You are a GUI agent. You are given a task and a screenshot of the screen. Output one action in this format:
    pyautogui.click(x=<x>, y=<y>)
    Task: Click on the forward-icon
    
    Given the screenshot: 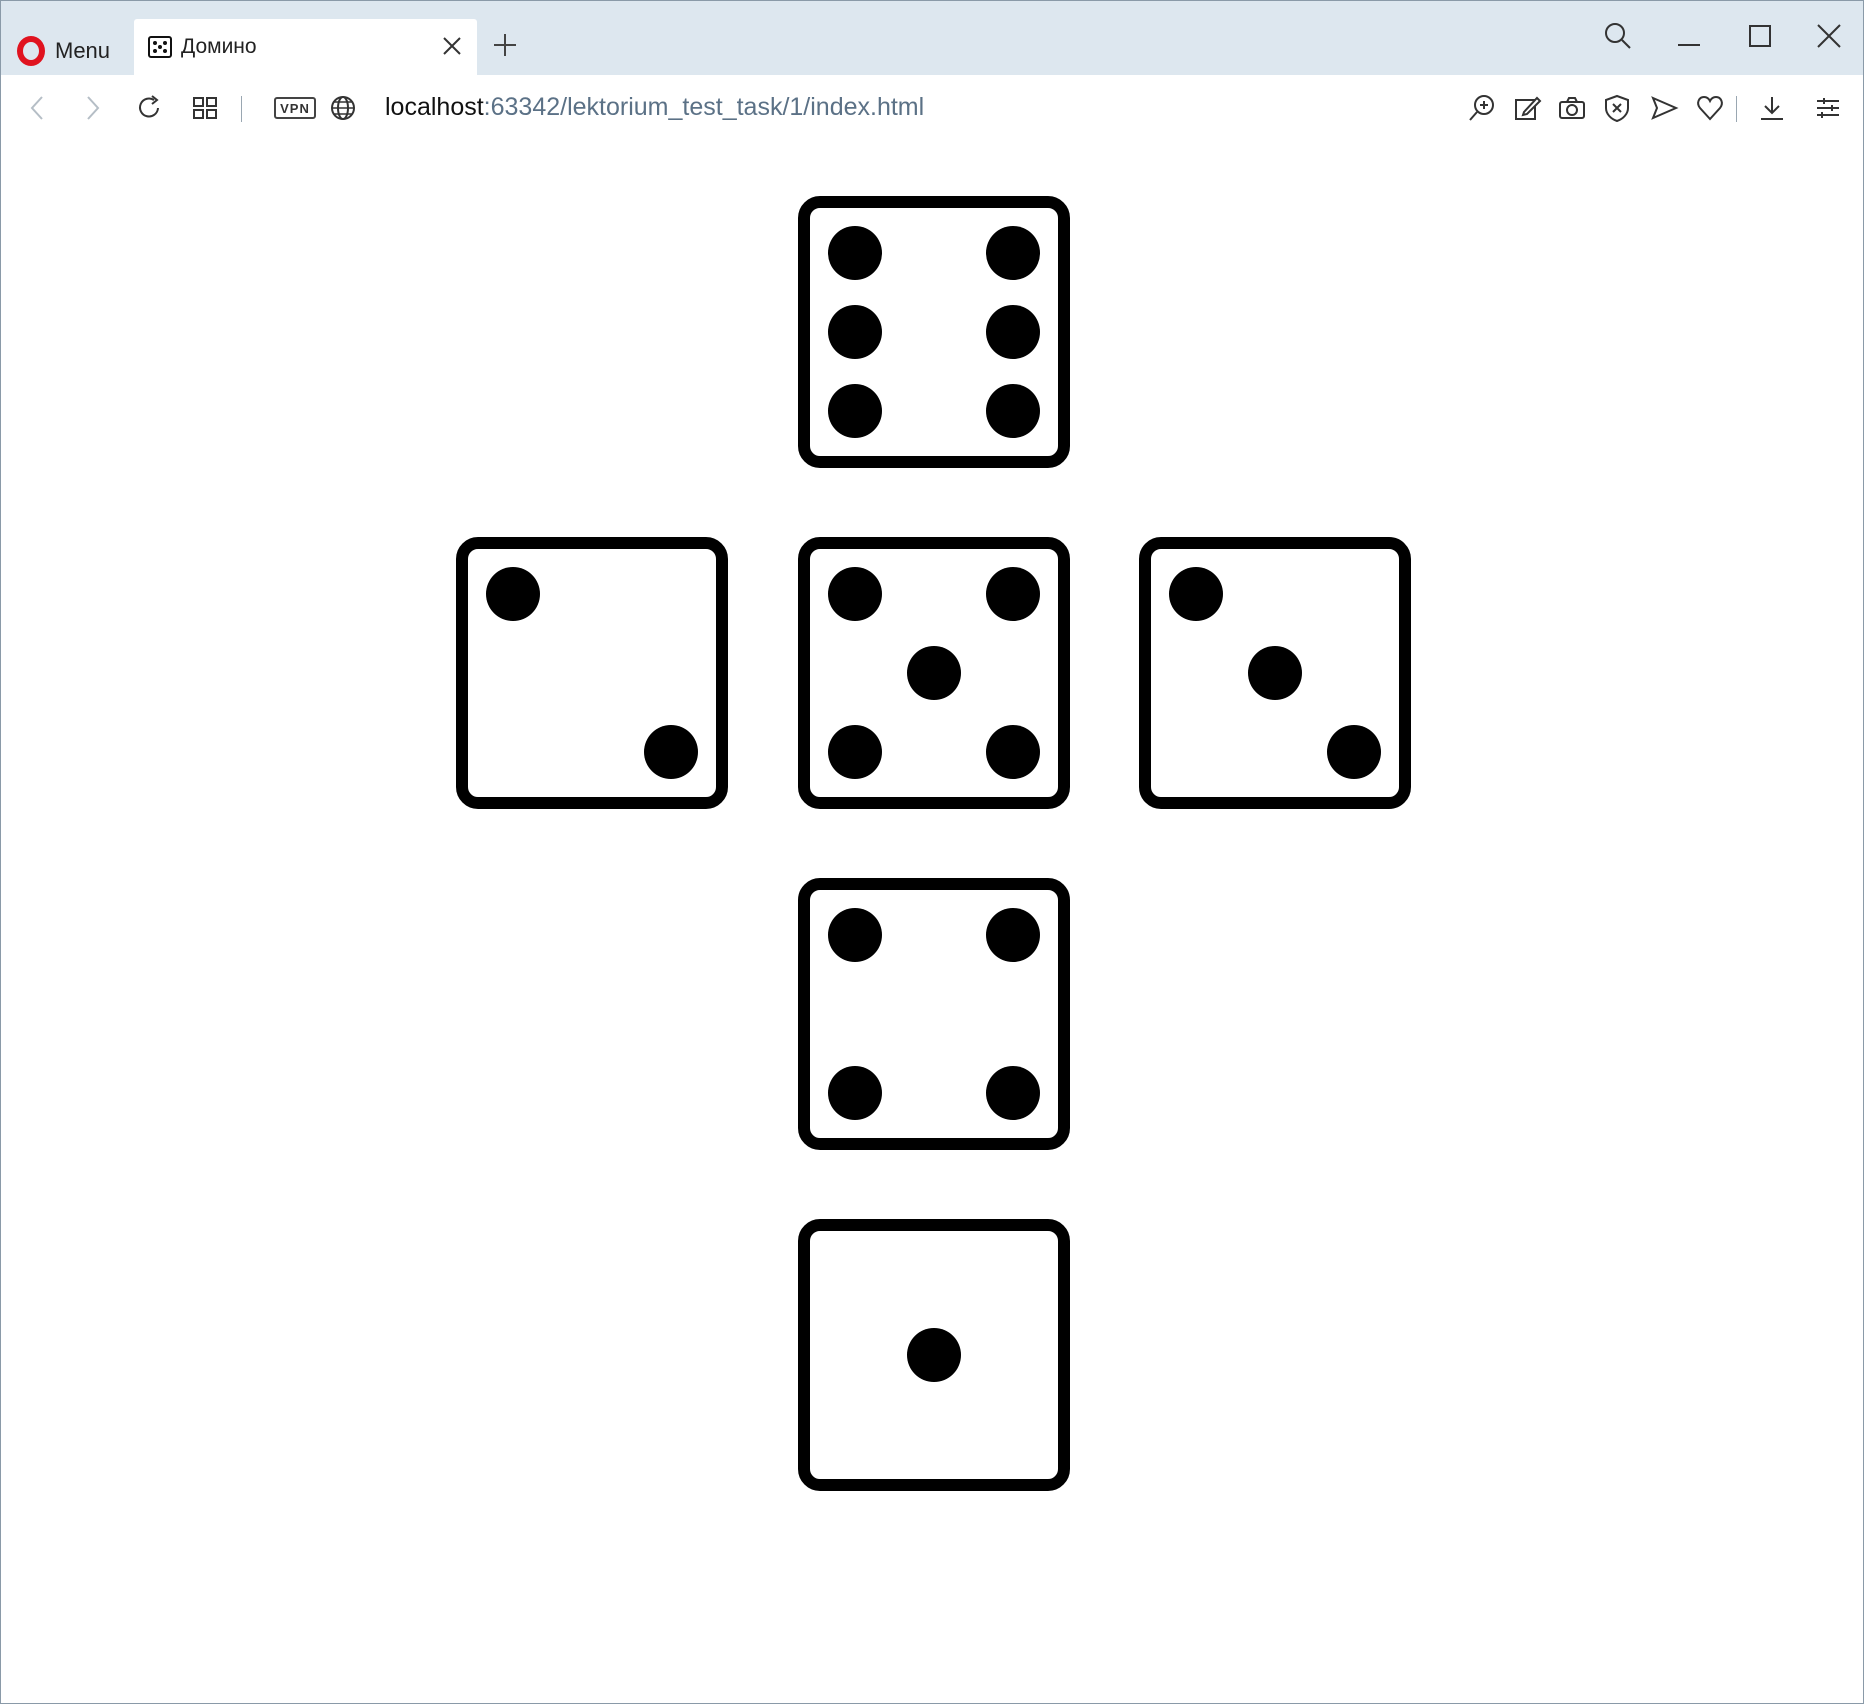 What is the action you would take?
    pyautogui.click(x=92, y=108)
    